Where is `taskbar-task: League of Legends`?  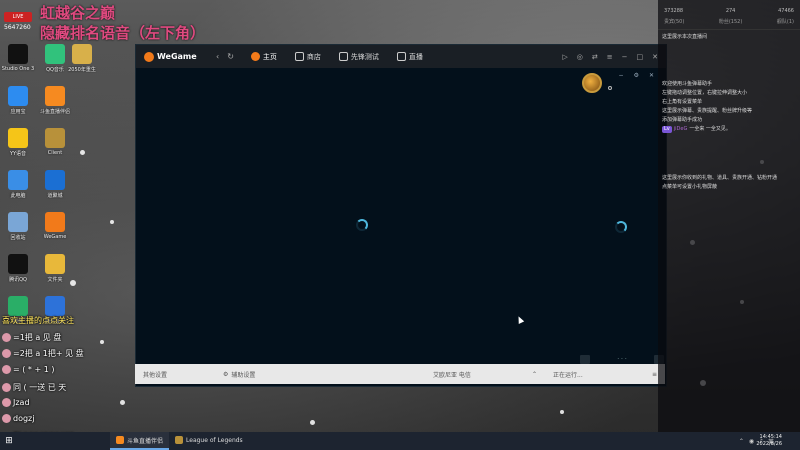 taskbar-task: League of Legends is located at coordinates (209, 441).